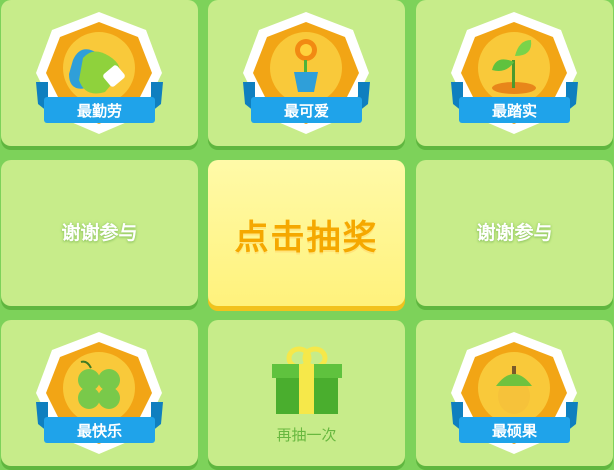  What do you see at coordinates (99, 431) in the screenshot?
I see `badge-label: 最快乐` at bounding box center [99, 431].